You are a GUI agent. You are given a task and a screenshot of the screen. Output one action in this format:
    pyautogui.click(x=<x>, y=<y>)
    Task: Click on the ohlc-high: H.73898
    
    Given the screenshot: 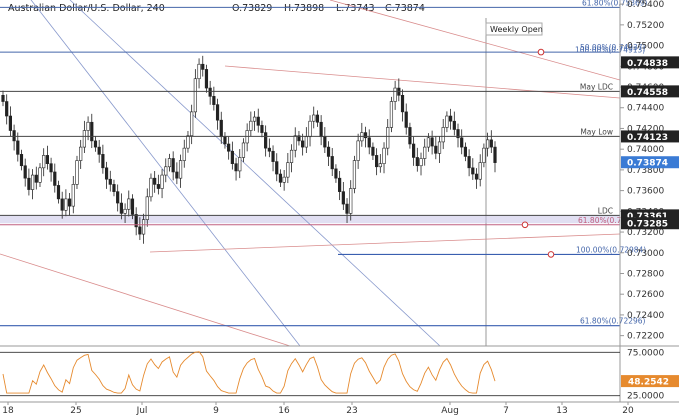 What is the action you would take?
    pyautogui.click(x=304, y=8)
    